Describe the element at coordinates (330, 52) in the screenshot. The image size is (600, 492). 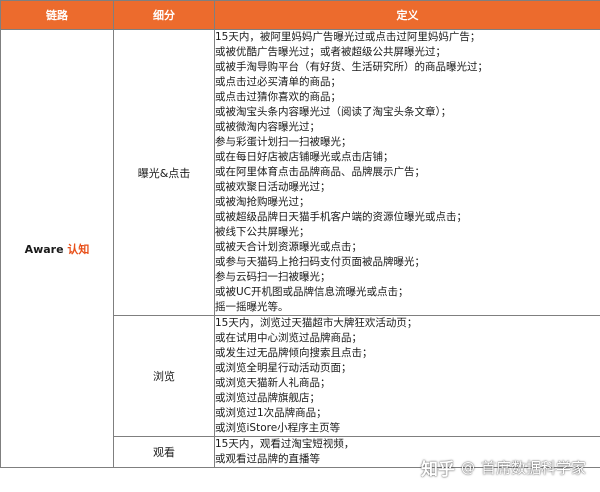
I see `definition-line: 或被优酷广告曝光过；或者被超级公共屏曝光过；` at that location.